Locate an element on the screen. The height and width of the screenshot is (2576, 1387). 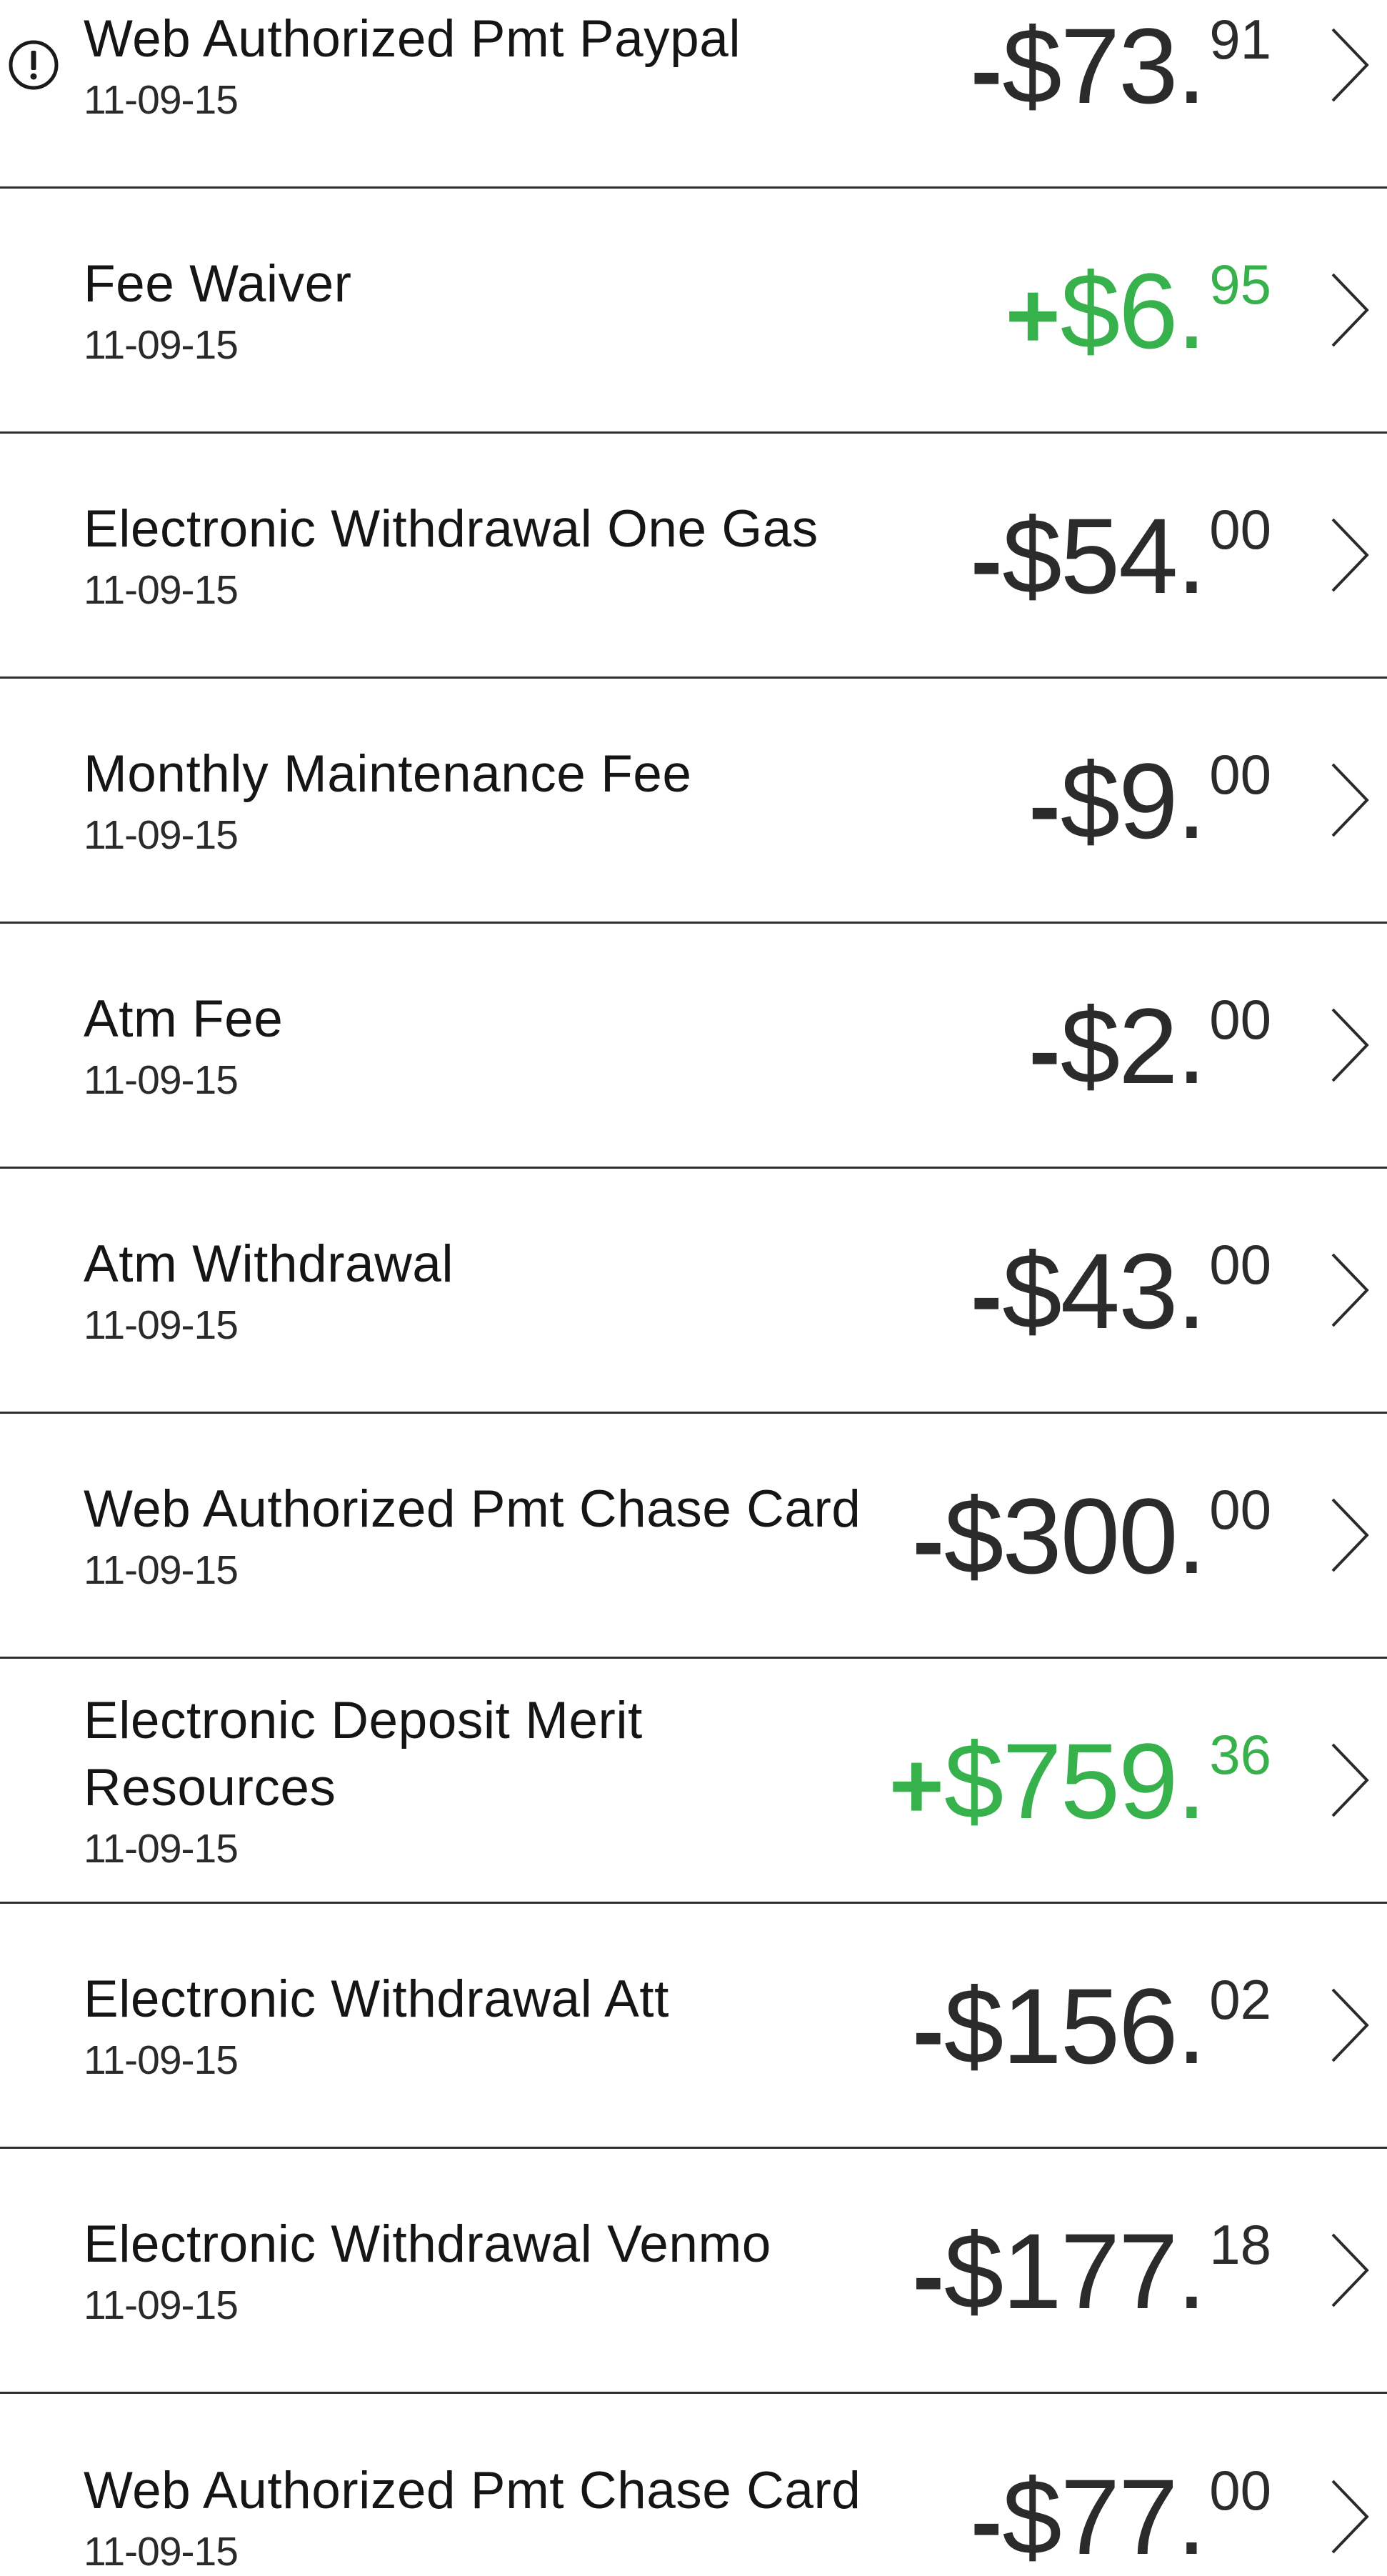
transaction-title: Electronic Withdrawal Att is located at coordinates (377, 1999).